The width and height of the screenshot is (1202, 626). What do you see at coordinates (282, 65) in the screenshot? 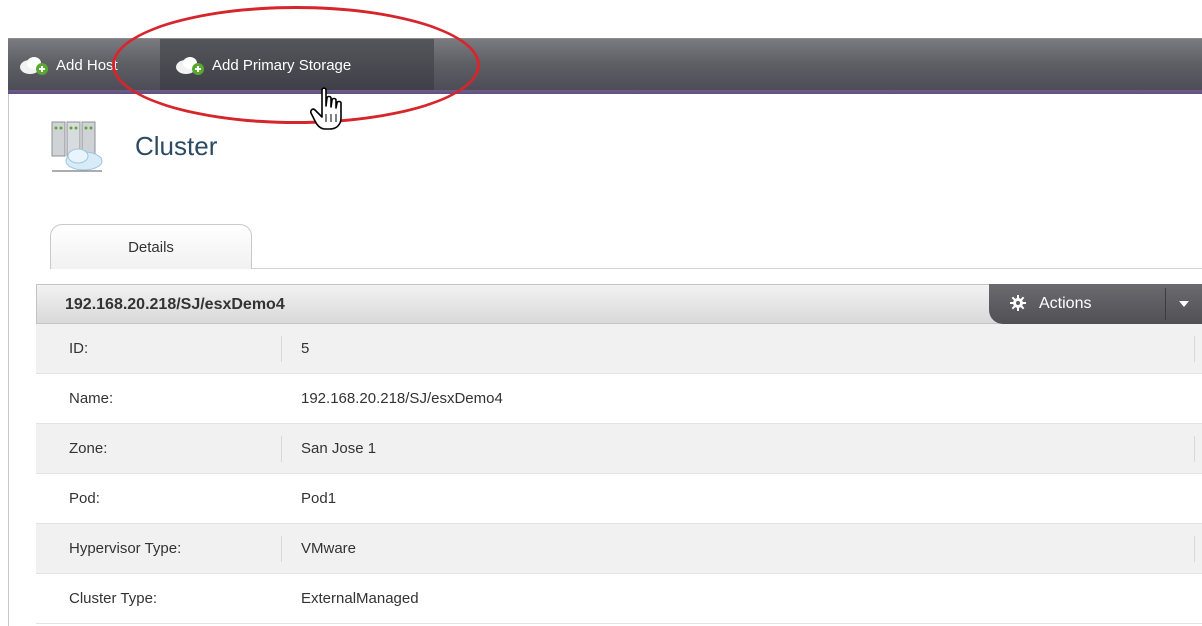
I see `add-primary-storage-label: Add Primary Storage` at bounding box center [282, 65].